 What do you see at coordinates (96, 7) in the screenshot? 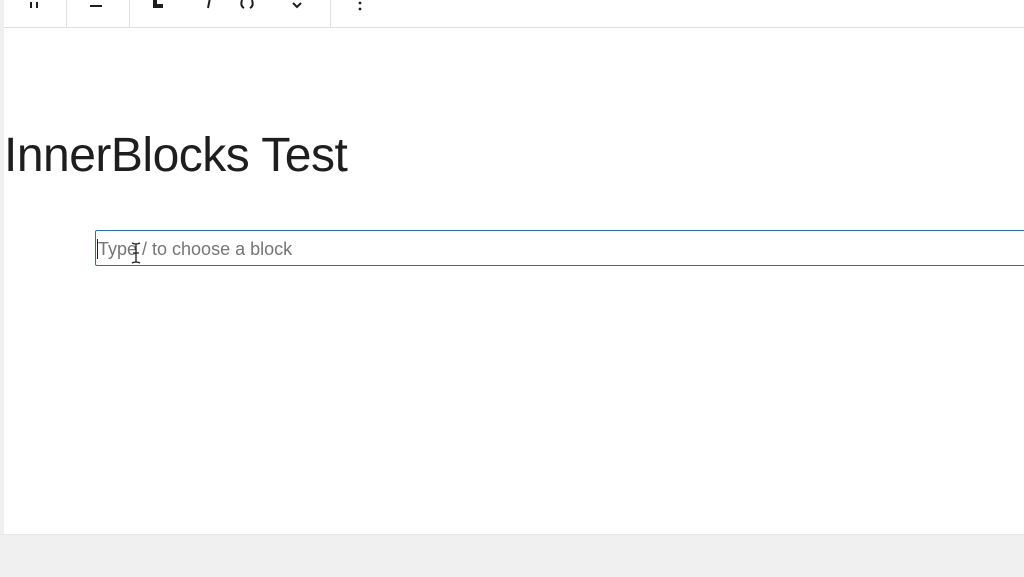
I see `align-icon` at bounding box center [96, 7].